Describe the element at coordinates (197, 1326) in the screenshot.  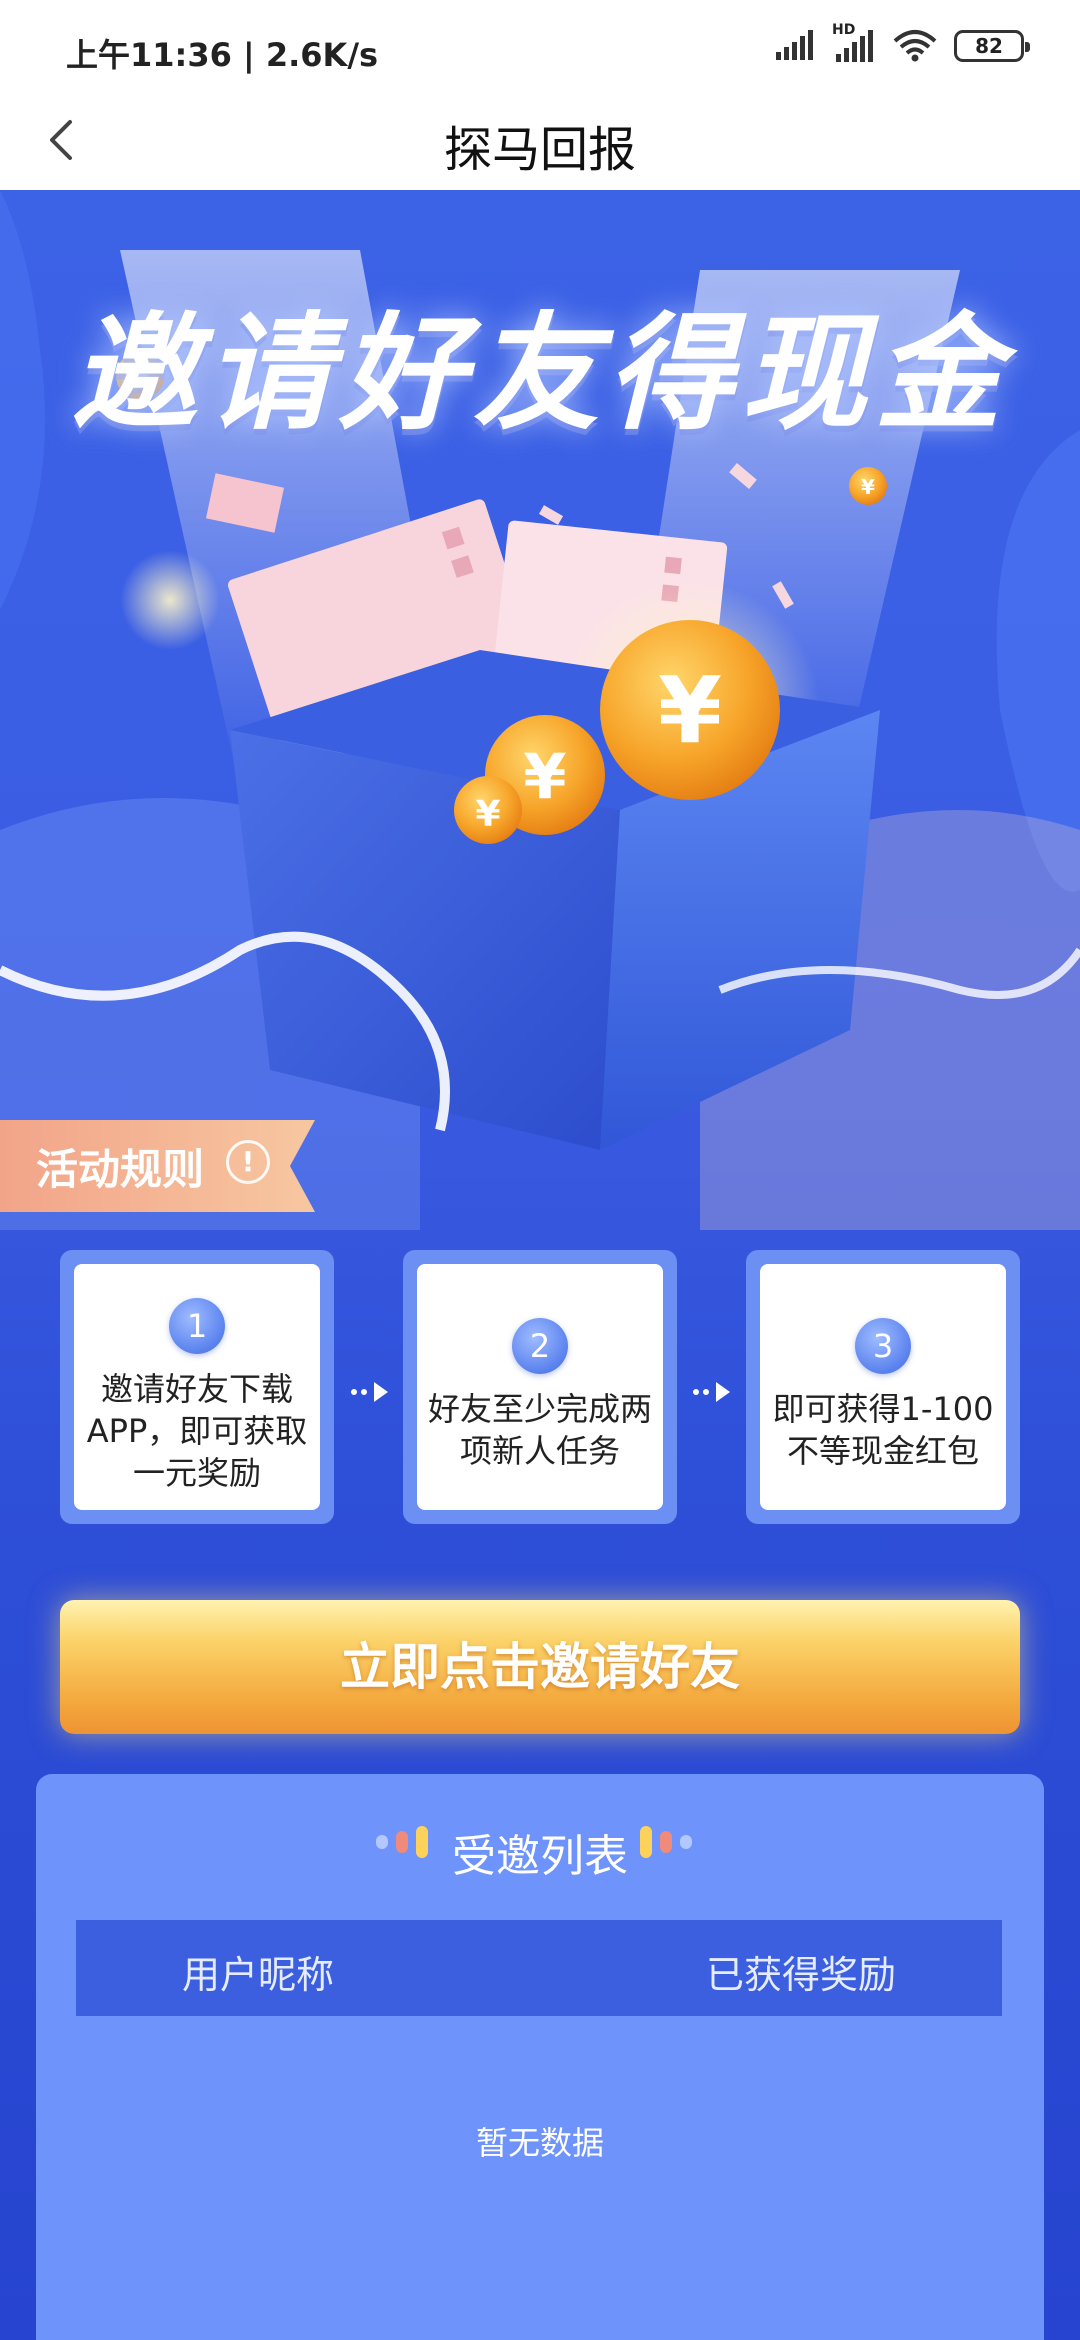
I see `step-number: 1` at that location.